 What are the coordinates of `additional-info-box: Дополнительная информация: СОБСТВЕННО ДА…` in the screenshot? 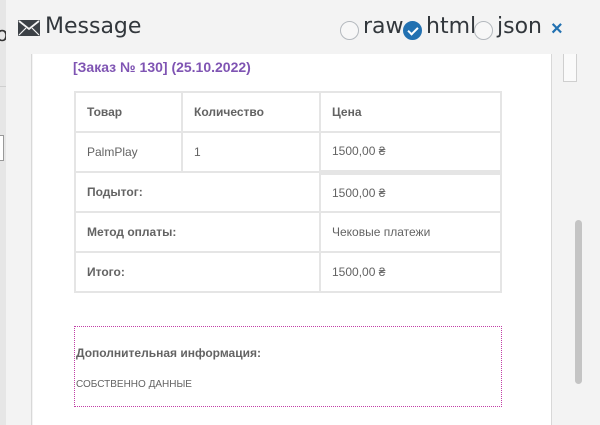 It's located at (288, 366).